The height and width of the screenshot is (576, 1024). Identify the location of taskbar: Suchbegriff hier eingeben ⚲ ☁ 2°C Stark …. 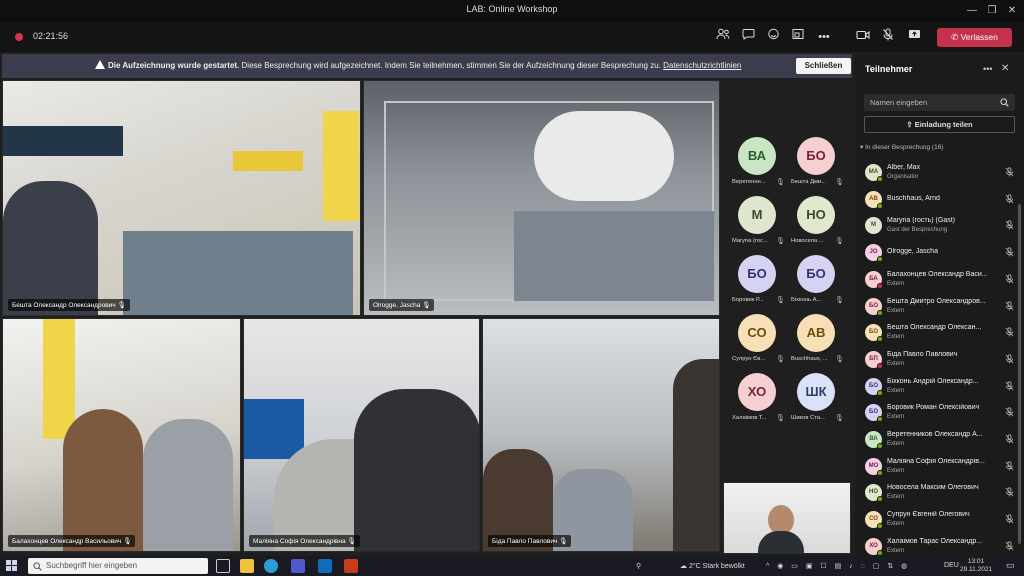
(512, 566).